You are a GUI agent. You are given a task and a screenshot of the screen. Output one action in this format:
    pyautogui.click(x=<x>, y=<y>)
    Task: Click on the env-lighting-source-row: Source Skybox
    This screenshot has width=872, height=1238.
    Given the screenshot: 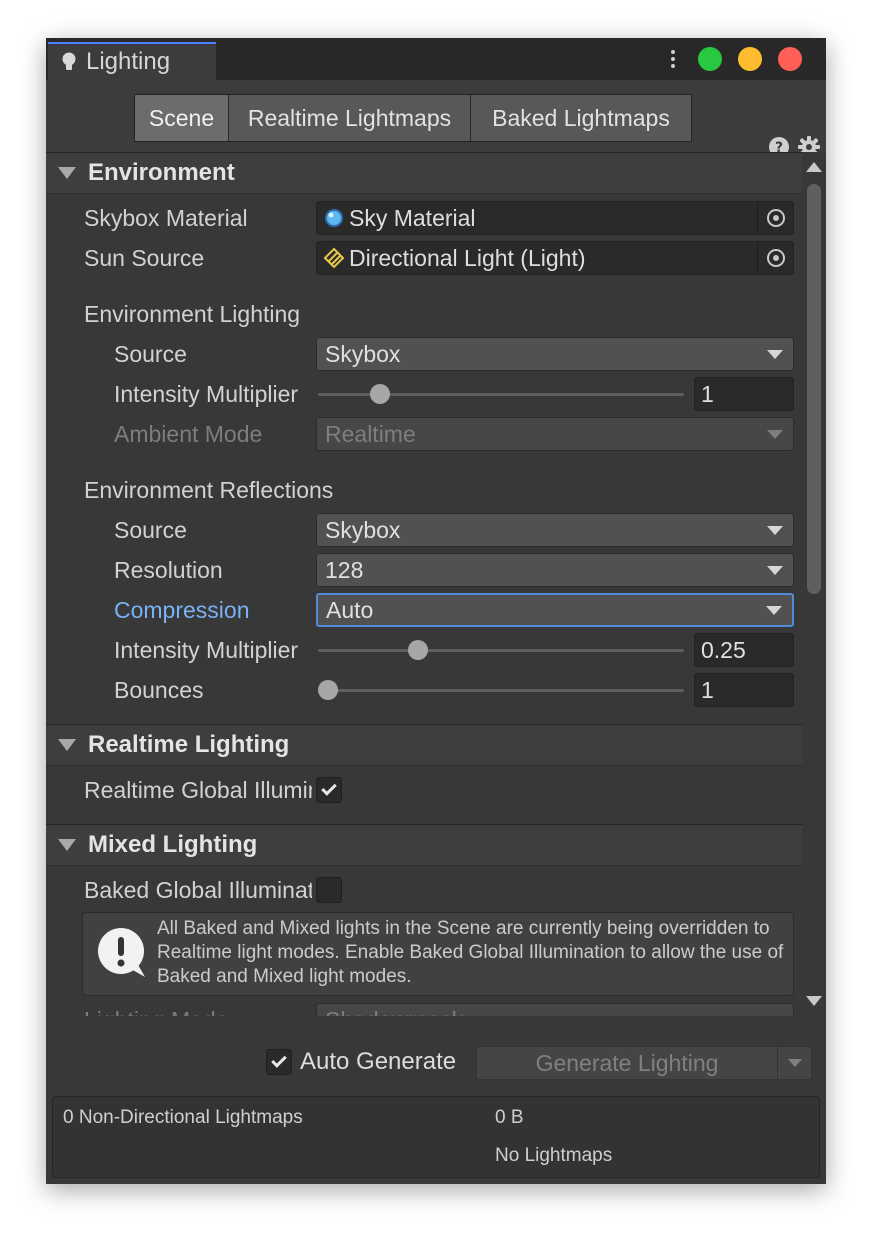 What is the action you would take?
    pyautogui.click(x=424, y=354)
    